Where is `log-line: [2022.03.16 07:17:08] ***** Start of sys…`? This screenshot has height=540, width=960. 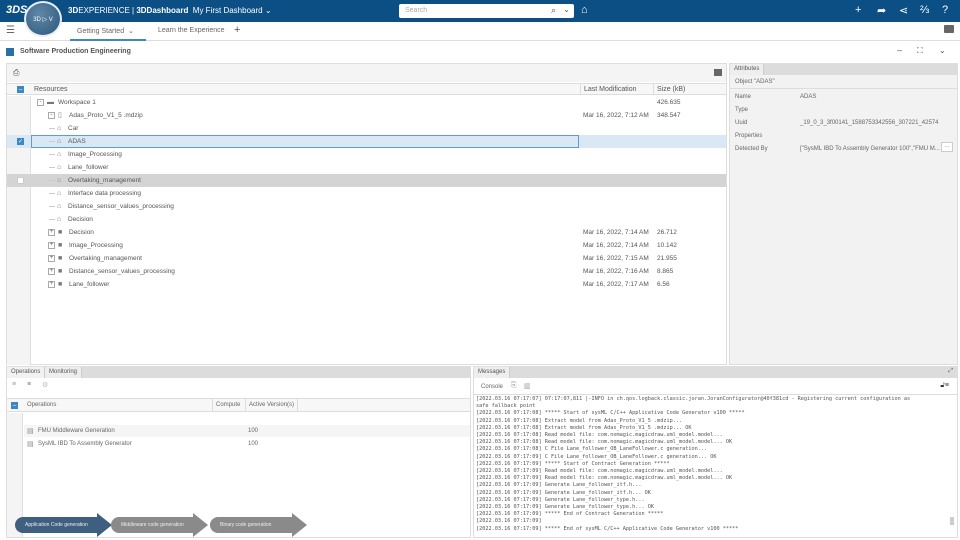 log-line: [2022.03.16 07:17:08] ***** Start of sys… is located at coordinates (610, 413).